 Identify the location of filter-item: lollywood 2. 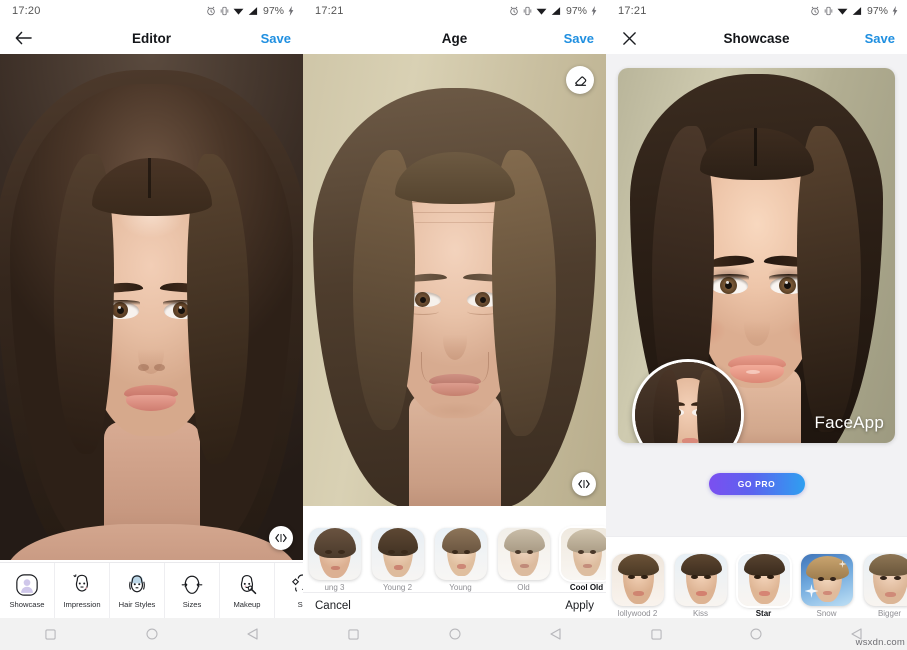
(637, 586).